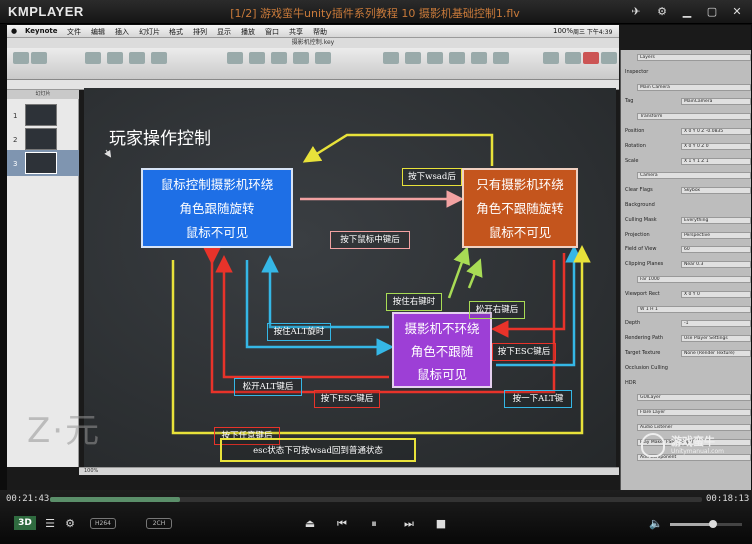 The height and width of the screenshot is (544, 752). I want to click on volume-knob, so click(713, 524).